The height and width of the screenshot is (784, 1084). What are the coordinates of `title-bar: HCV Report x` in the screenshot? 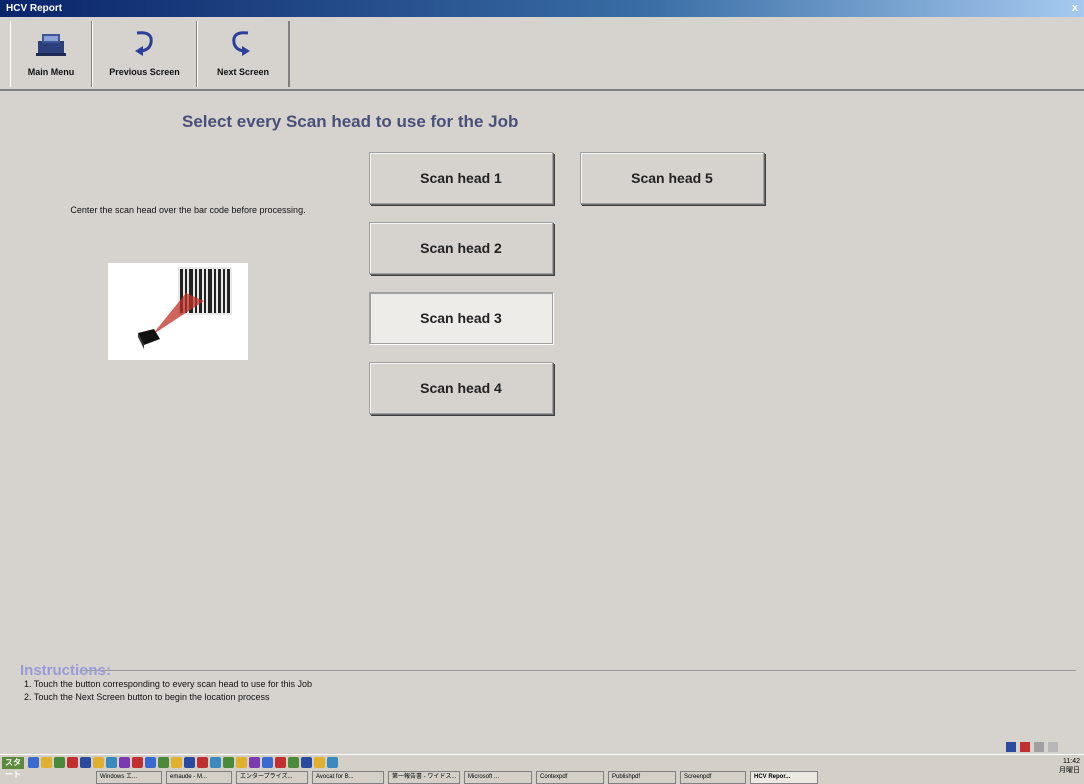 It's located at (542, 8).